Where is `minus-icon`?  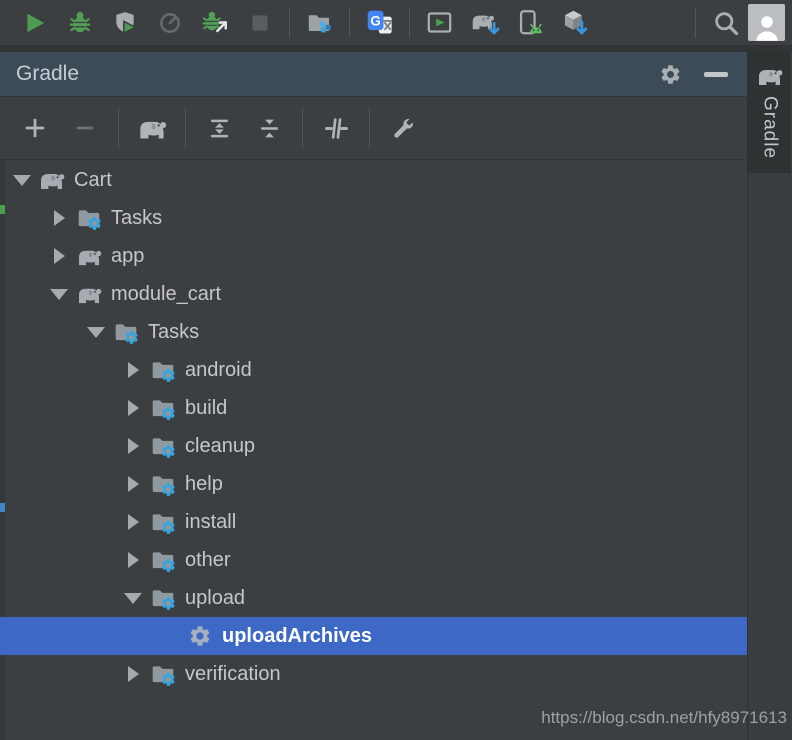 minus-icon is located at coordinates (85, 128).